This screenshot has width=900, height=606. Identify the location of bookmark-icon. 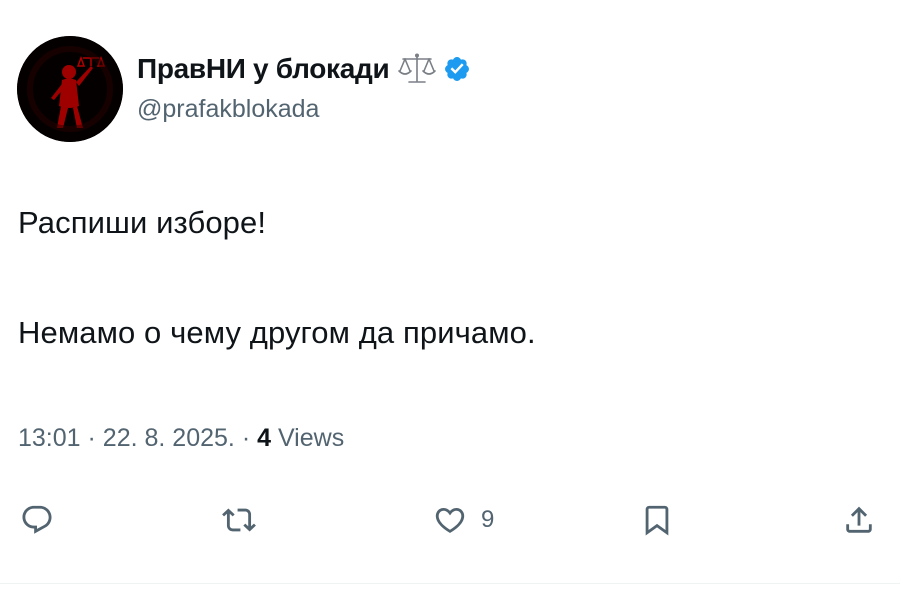
(657, 520).